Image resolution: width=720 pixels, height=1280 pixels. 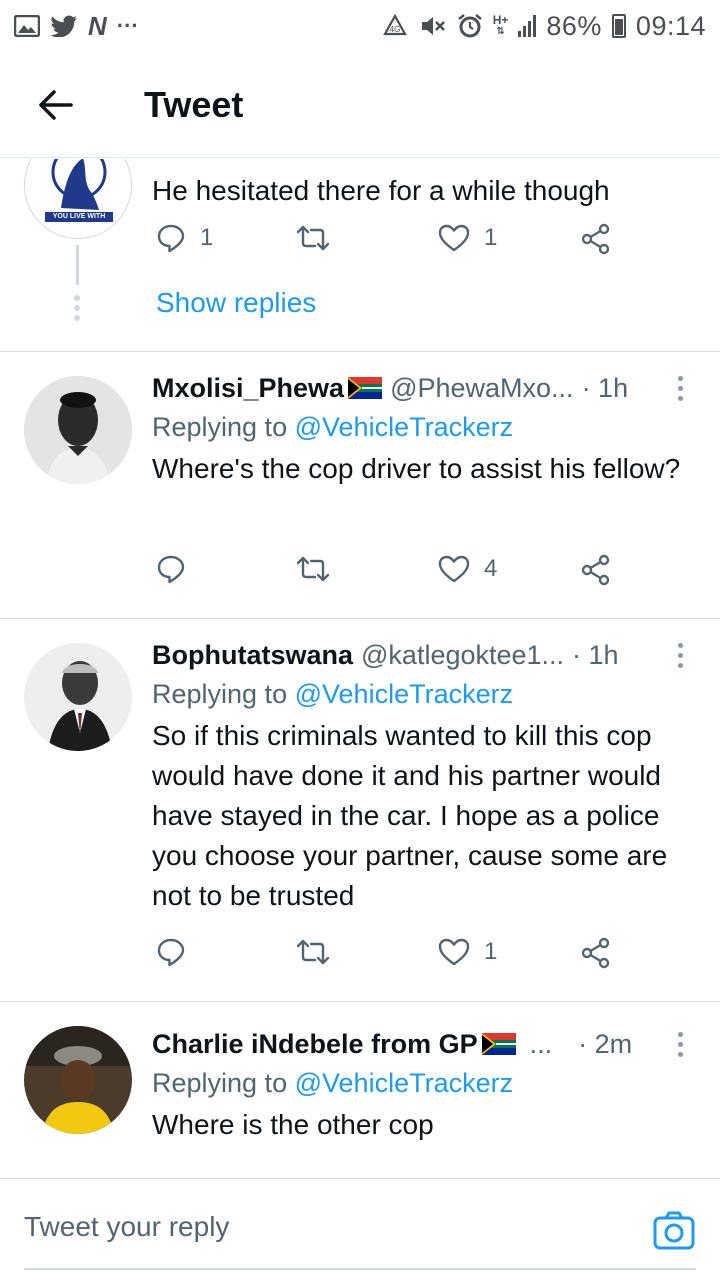 I want to click on tweet-actions: 4, so click(x=387, y=574).